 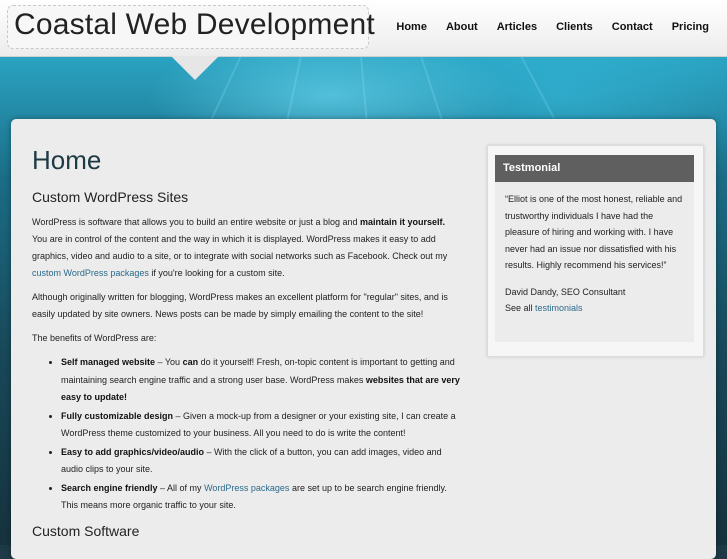 What do you see at coordinates (133, 451) in the screenshot?
I see `benefit-title: Easy to add graphics/video/audio` at bounding box center [133, 451].